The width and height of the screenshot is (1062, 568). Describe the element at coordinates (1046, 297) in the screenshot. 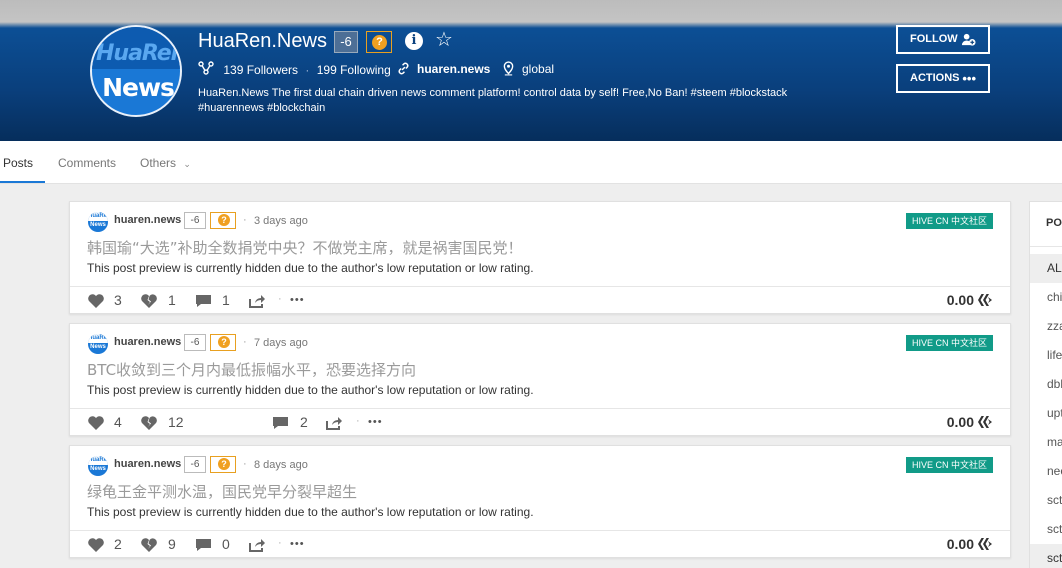

I see `sidebar-item: chi` at that location.